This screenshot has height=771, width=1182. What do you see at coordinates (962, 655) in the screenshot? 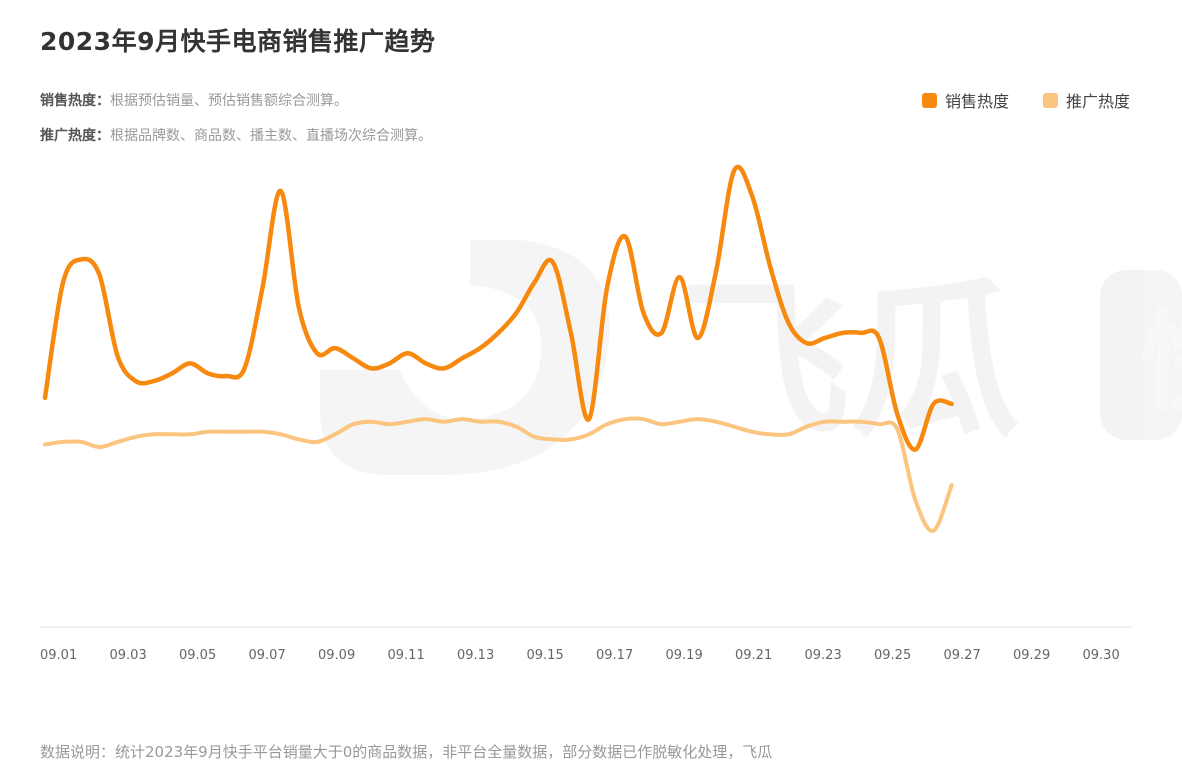
I see `x-tick-label: 09.27` at bounding box center [962, 655].